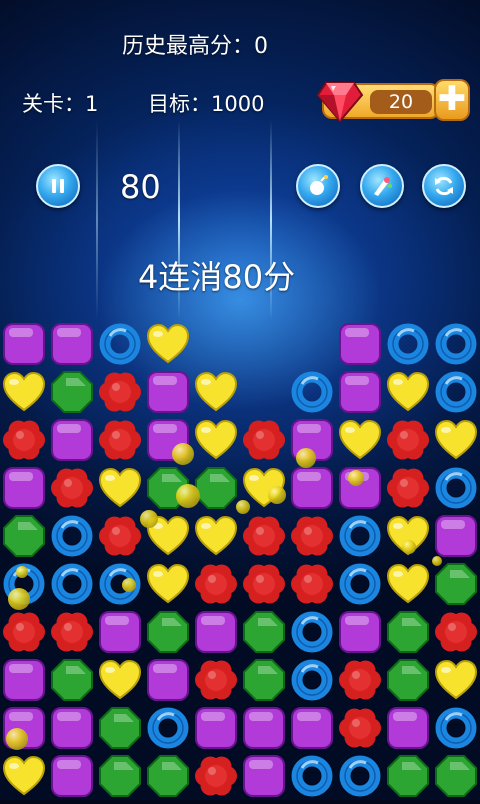 The height and width of the screenshot is (804, 480). What do you see at coordinates (382, 186) in the screenshot?
I see `paint-button` at bounding box center [382, 186].